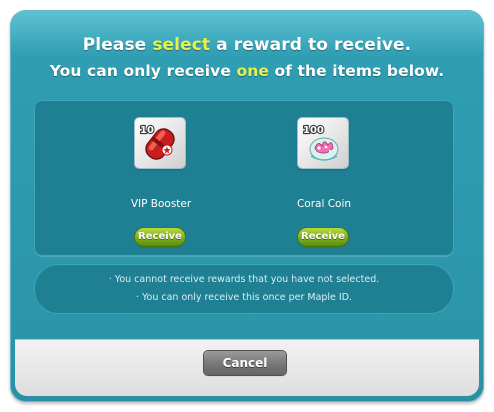 This screenshot has height=412, width=494. I want to click on coral-coin-icon: 100, so click(323, 143).